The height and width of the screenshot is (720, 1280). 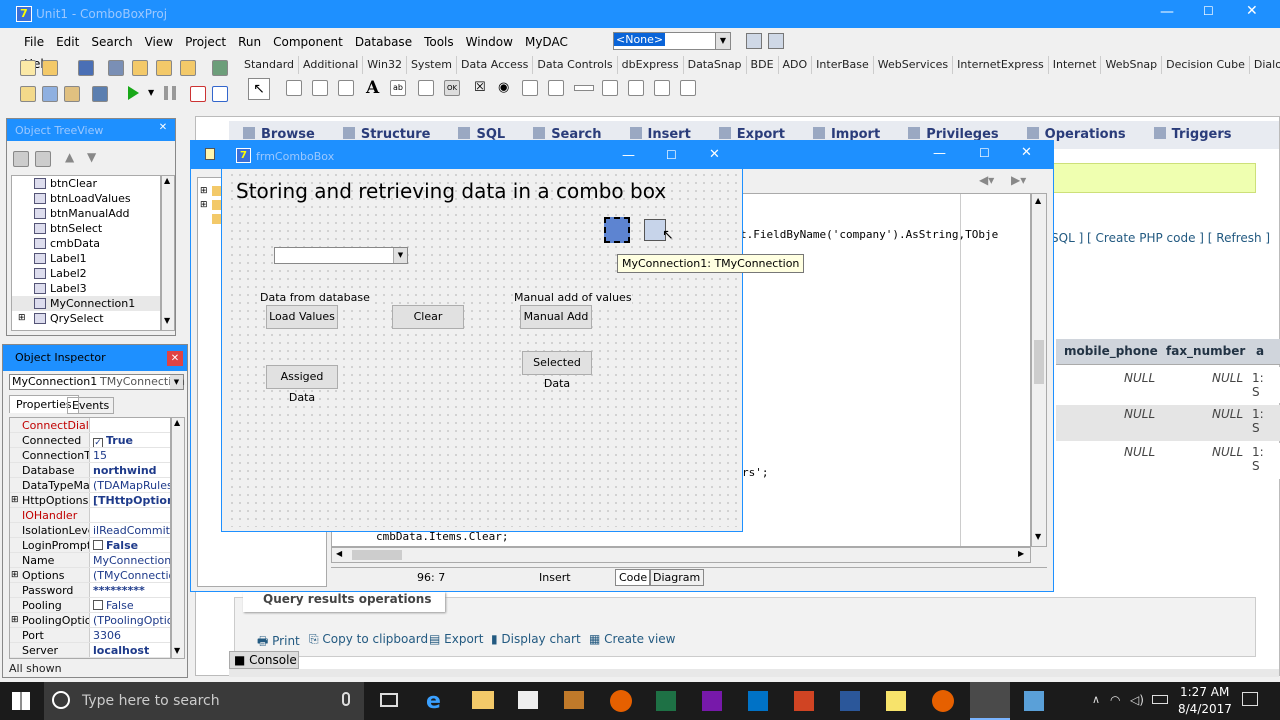 I want to click on trace-into-icon, so click(x=198, y=94).